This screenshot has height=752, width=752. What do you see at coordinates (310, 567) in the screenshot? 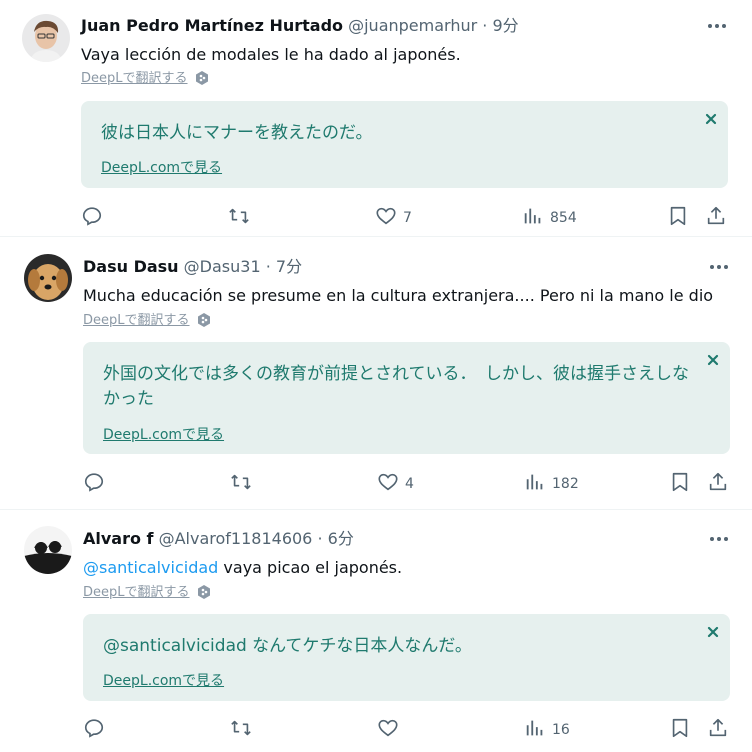
I see `tweet-body: vaya picao el japonés.` at bounding box center [310, 567].